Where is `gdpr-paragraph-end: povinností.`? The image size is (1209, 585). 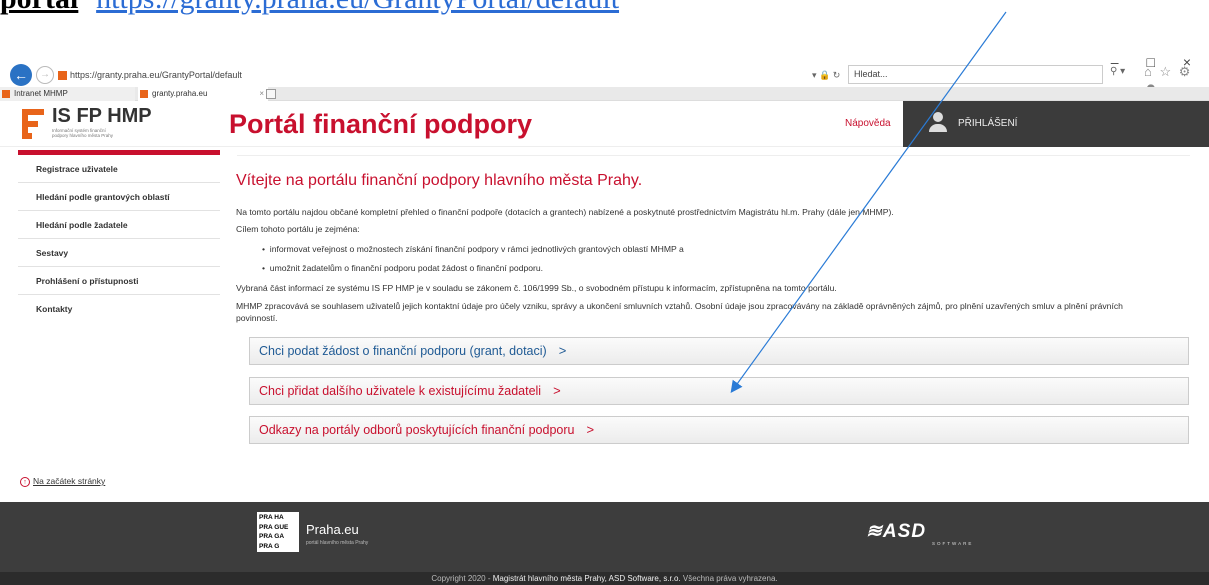 gdpr-paragraph-end: povinností. is located at coordinates (257, 318).